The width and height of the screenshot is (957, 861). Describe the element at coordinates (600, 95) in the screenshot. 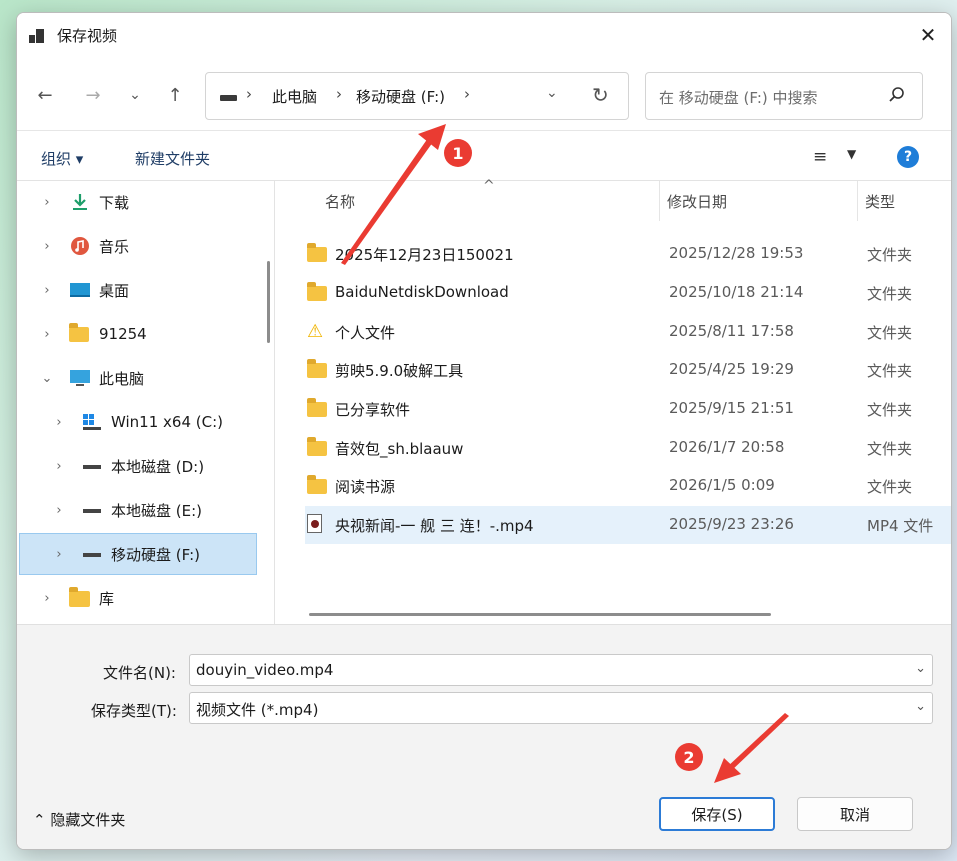

I see `refresh-icon: ↻` at that location.